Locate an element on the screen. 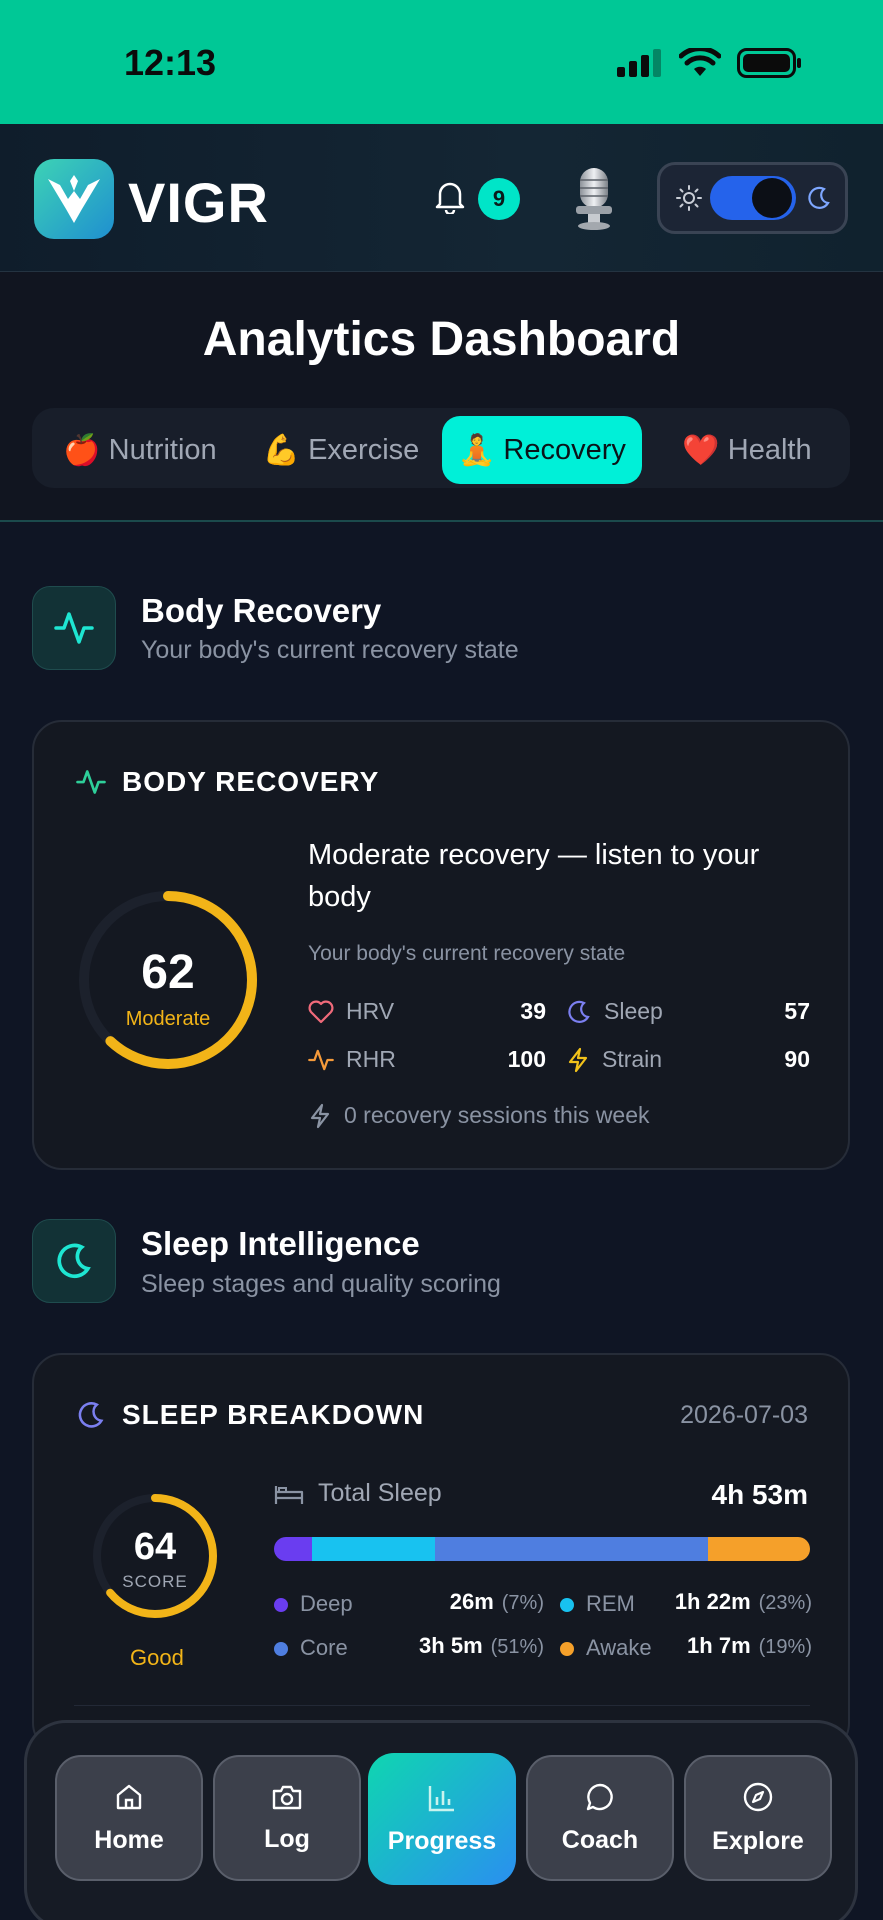  chat-icon is located at coordinates (599, 1796).